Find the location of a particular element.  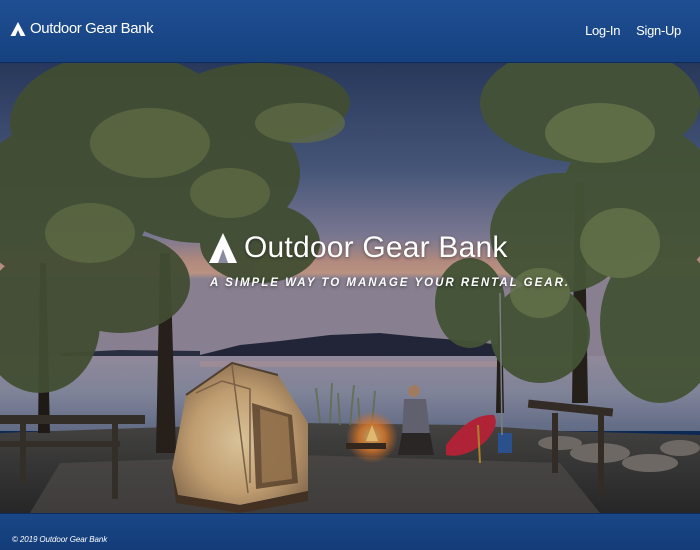

nav-links: Log-In Sign-Up is located at coordinates (633, 30).